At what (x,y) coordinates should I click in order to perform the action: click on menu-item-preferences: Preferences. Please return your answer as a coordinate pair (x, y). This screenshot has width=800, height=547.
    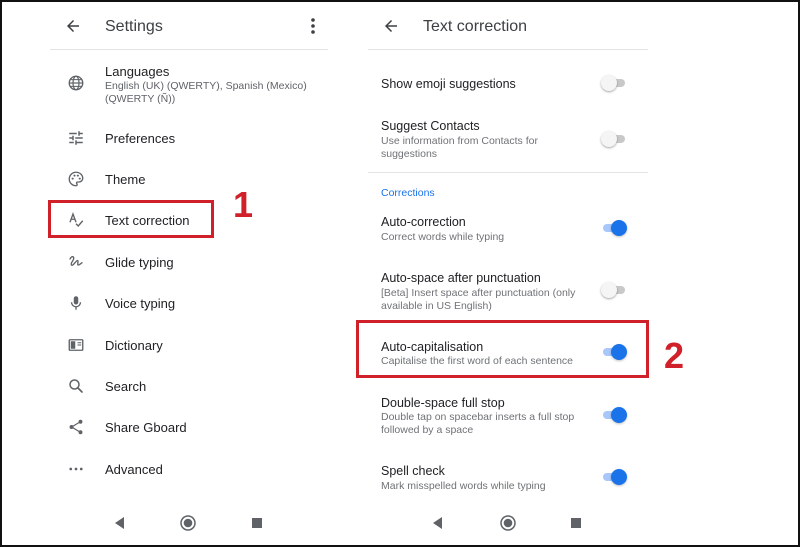
    Looking at the image, I should click on (189, 138).